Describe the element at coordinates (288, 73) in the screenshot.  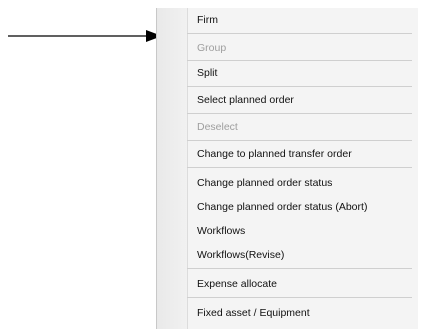
I see `menu-item-split: Split` at that location.